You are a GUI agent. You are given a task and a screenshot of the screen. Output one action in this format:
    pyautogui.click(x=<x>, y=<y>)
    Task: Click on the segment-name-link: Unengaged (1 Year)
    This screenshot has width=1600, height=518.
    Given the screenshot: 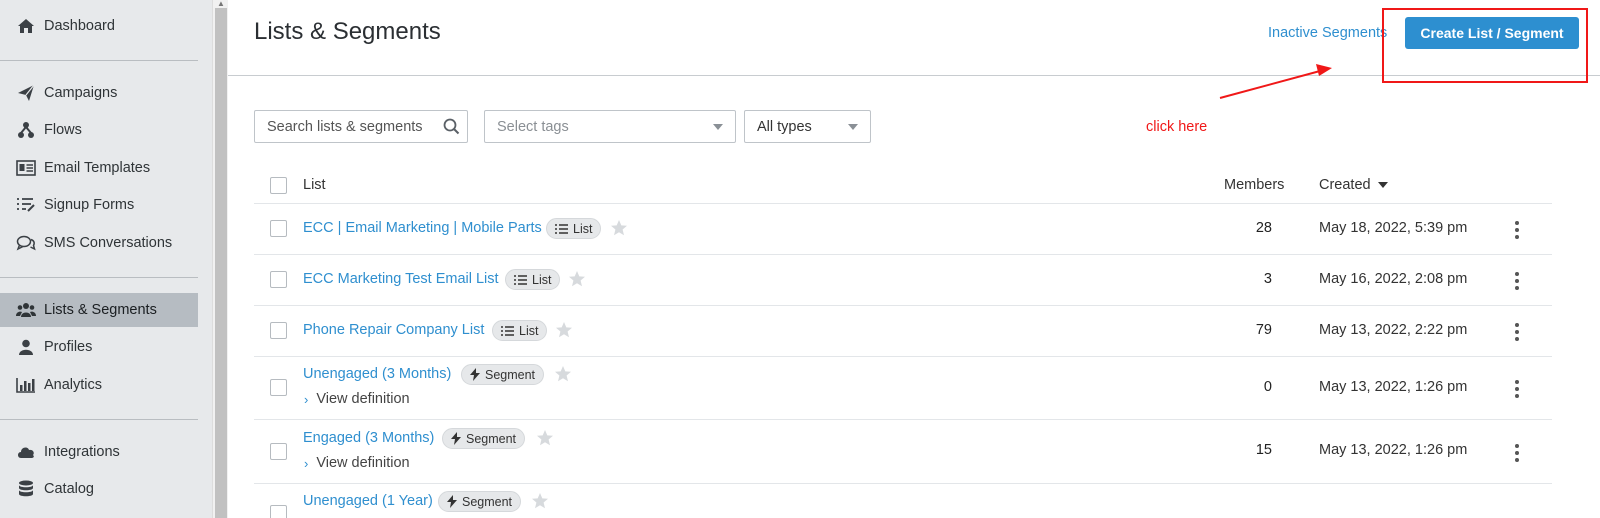 What is the action you would take?
    pyautogui.click(x=368, y=501)
    